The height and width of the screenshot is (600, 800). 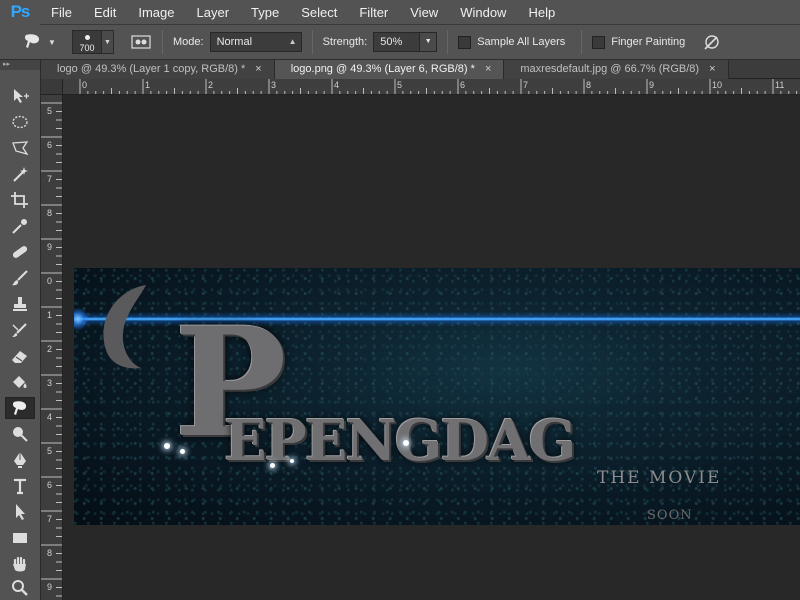 What do you see at coordinates (20, 512) in the screenshot?
I see `path-selection-tool-icon` at bounding box center [20, 512].